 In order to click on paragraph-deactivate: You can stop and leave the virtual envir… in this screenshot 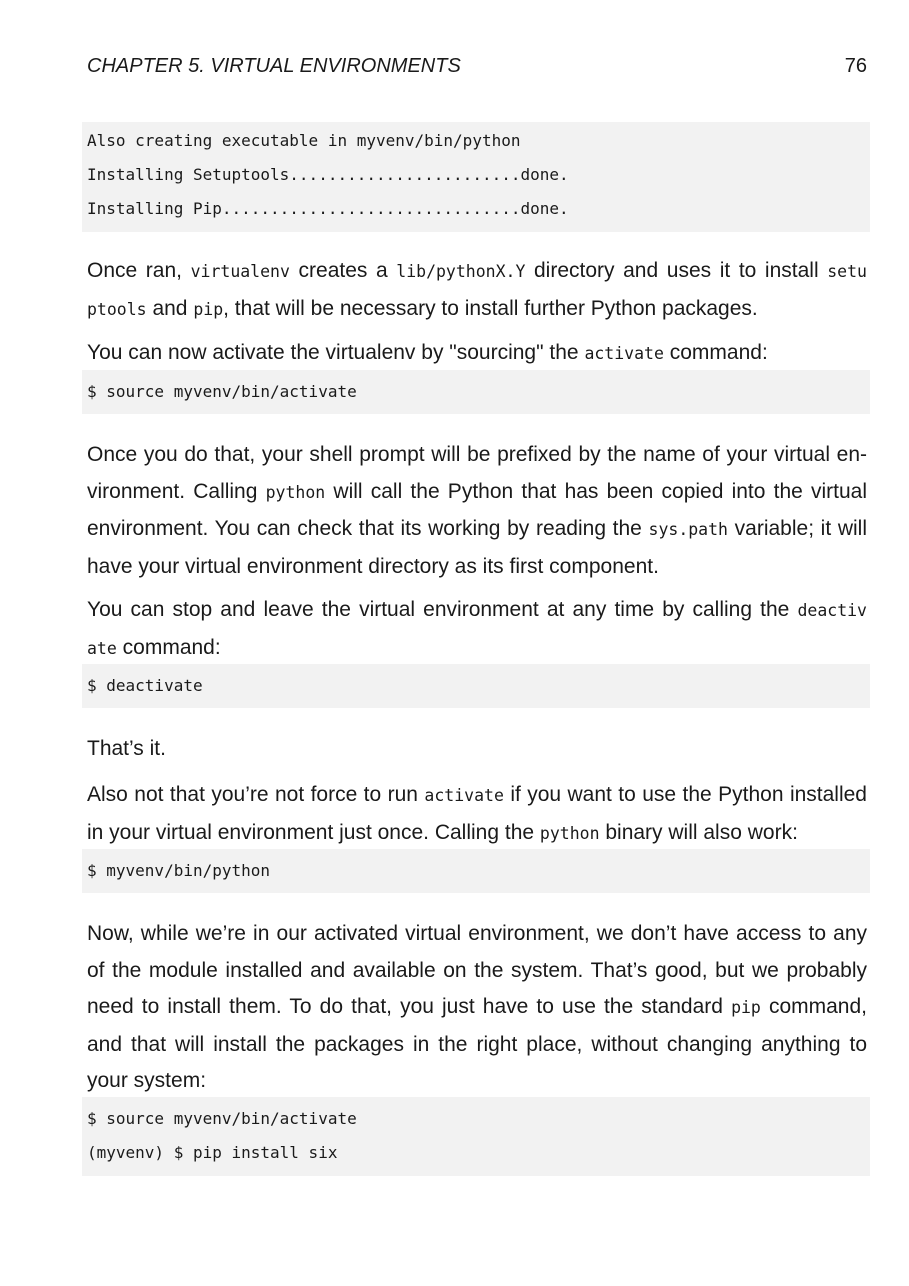, I will do `click(477, 629)`.